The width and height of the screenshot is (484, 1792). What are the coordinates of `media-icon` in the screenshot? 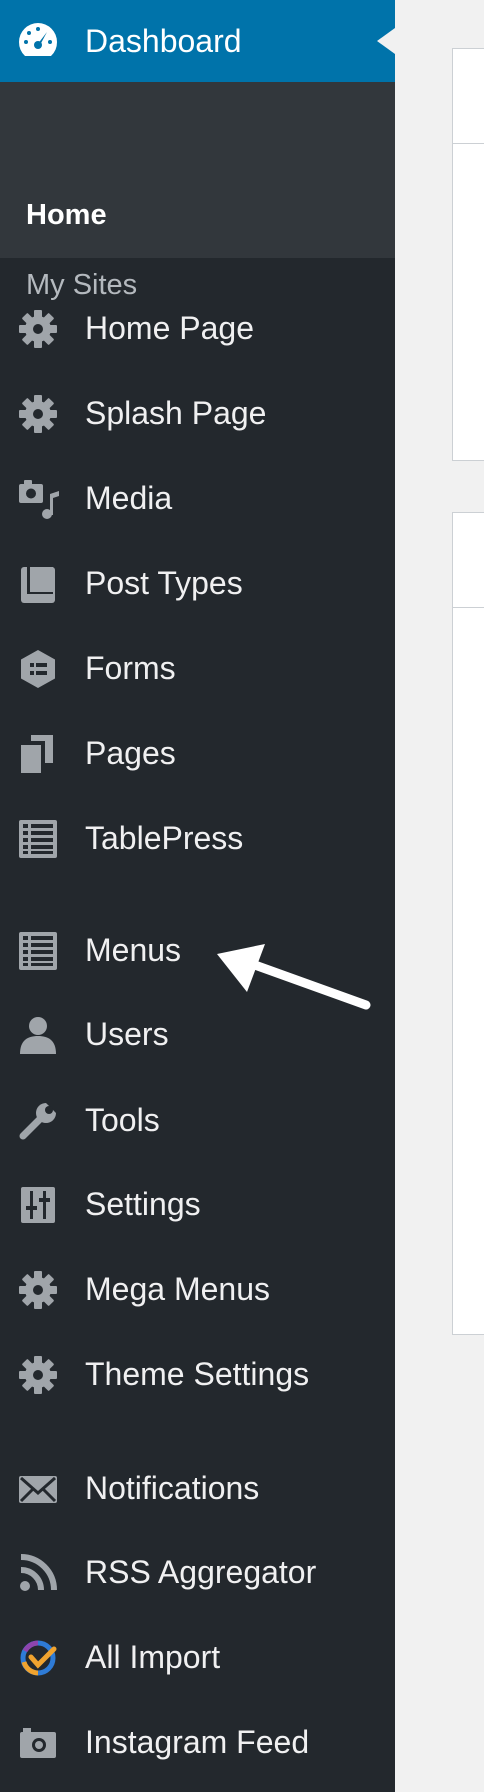 It's located at (38, 499).